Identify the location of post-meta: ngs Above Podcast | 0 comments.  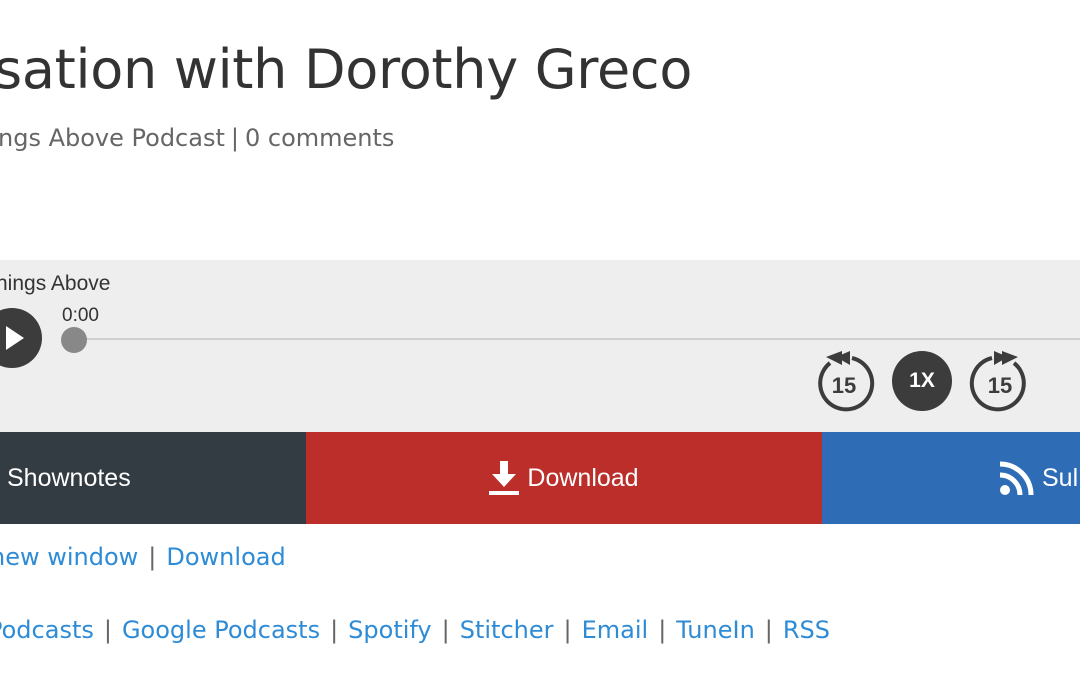
(197, 138).